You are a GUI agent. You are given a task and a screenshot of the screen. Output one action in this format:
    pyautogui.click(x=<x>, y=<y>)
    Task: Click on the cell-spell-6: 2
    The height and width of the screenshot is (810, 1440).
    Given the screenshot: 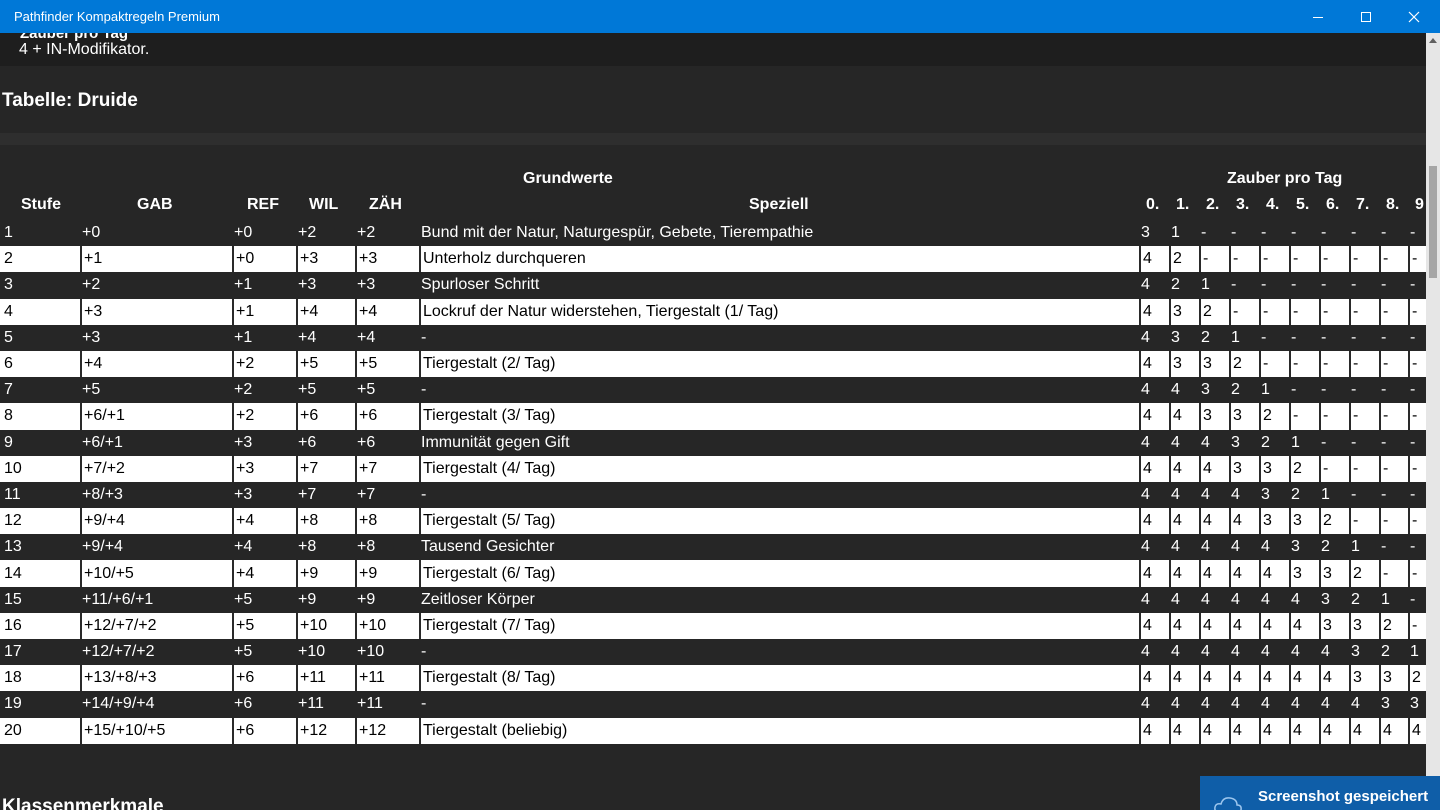 What is the action you would take?
    pyautogui.click(x=1325, y=547)
    